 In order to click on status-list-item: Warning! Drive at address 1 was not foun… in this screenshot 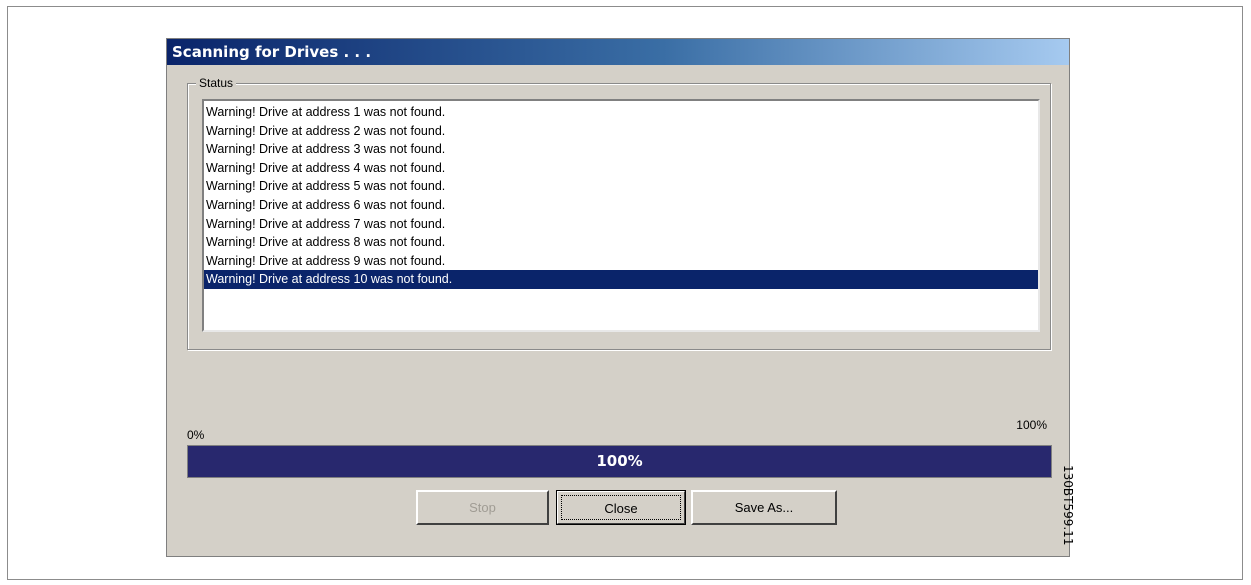, I will do `click(621, 112)`.